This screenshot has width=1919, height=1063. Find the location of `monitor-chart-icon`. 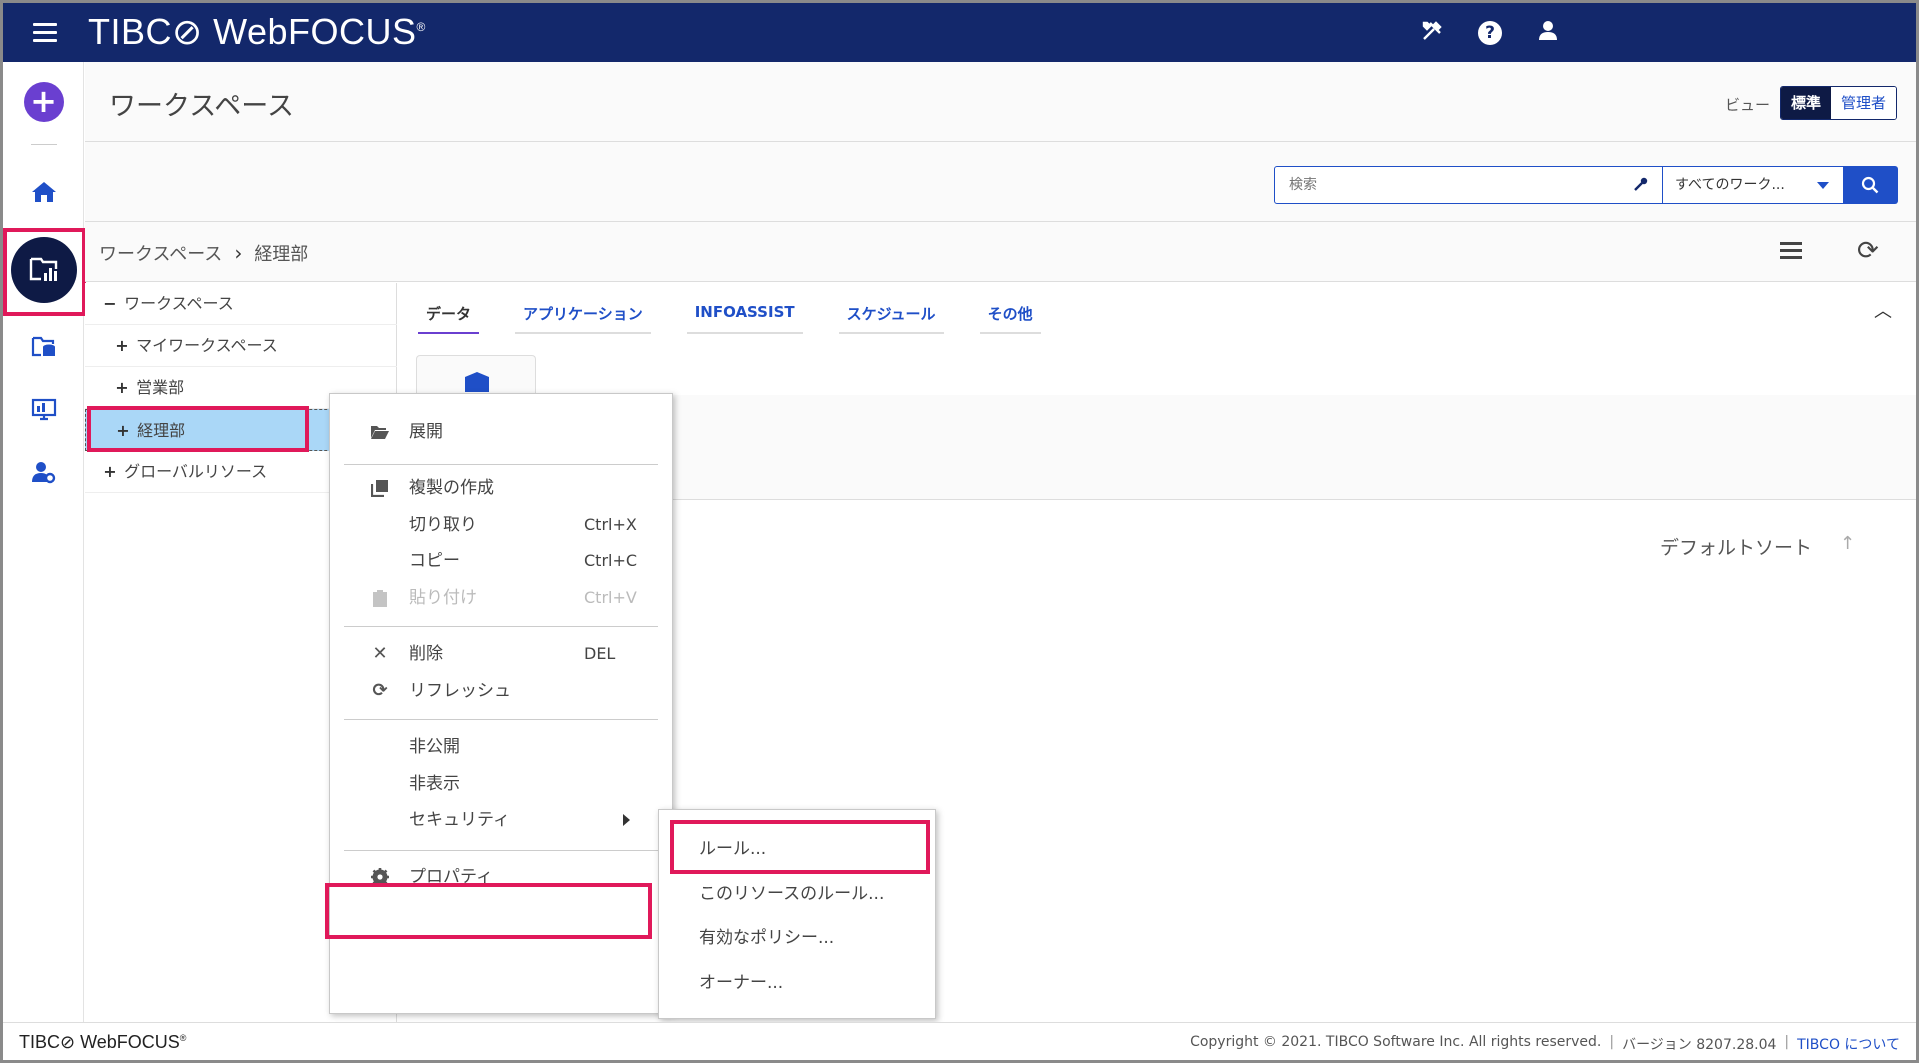

monitor-chart-icon is located at coordinates (43, 409).